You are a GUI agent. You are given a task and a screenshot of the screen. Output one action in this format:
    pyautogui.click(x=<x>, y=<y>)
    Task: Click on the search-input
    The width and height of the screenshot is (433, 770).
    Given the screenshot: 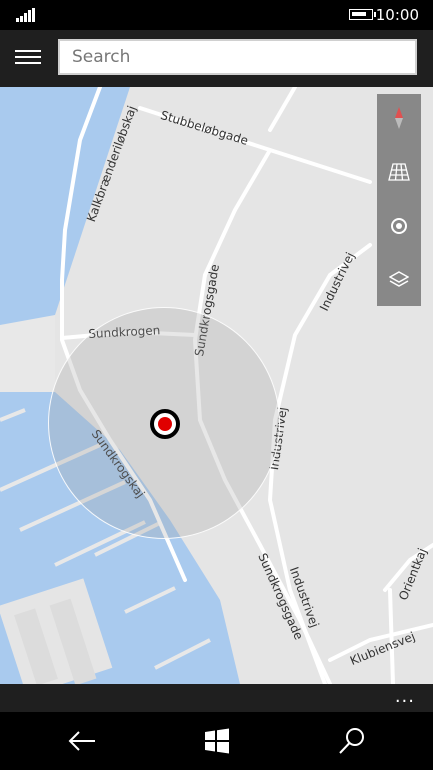 What is the action you would take?
    pyautogui.click(x=237, y=57)
    